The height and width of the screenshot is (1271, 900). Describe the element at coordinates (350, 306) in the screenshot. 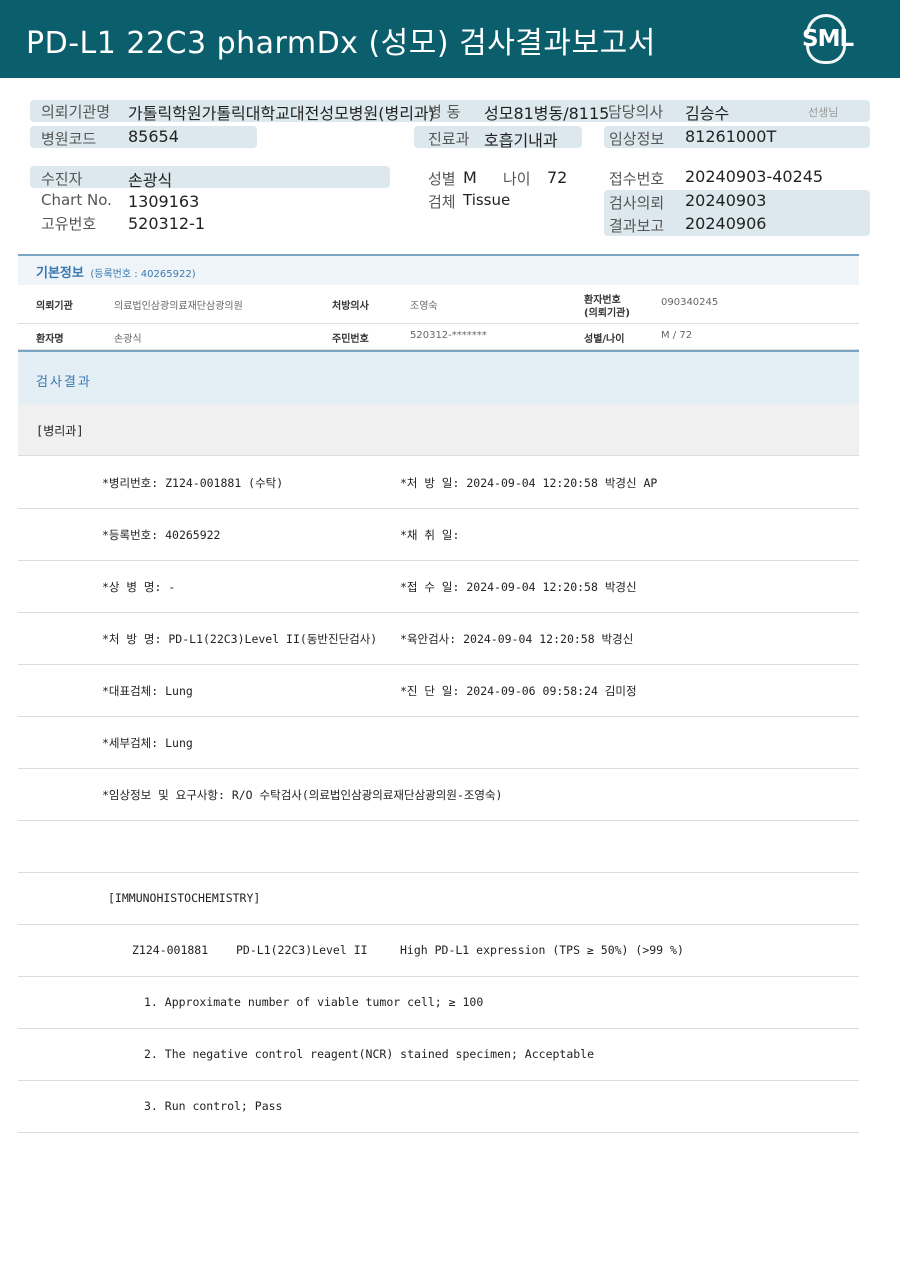

I see `basic-label: 처방의사` at that location.